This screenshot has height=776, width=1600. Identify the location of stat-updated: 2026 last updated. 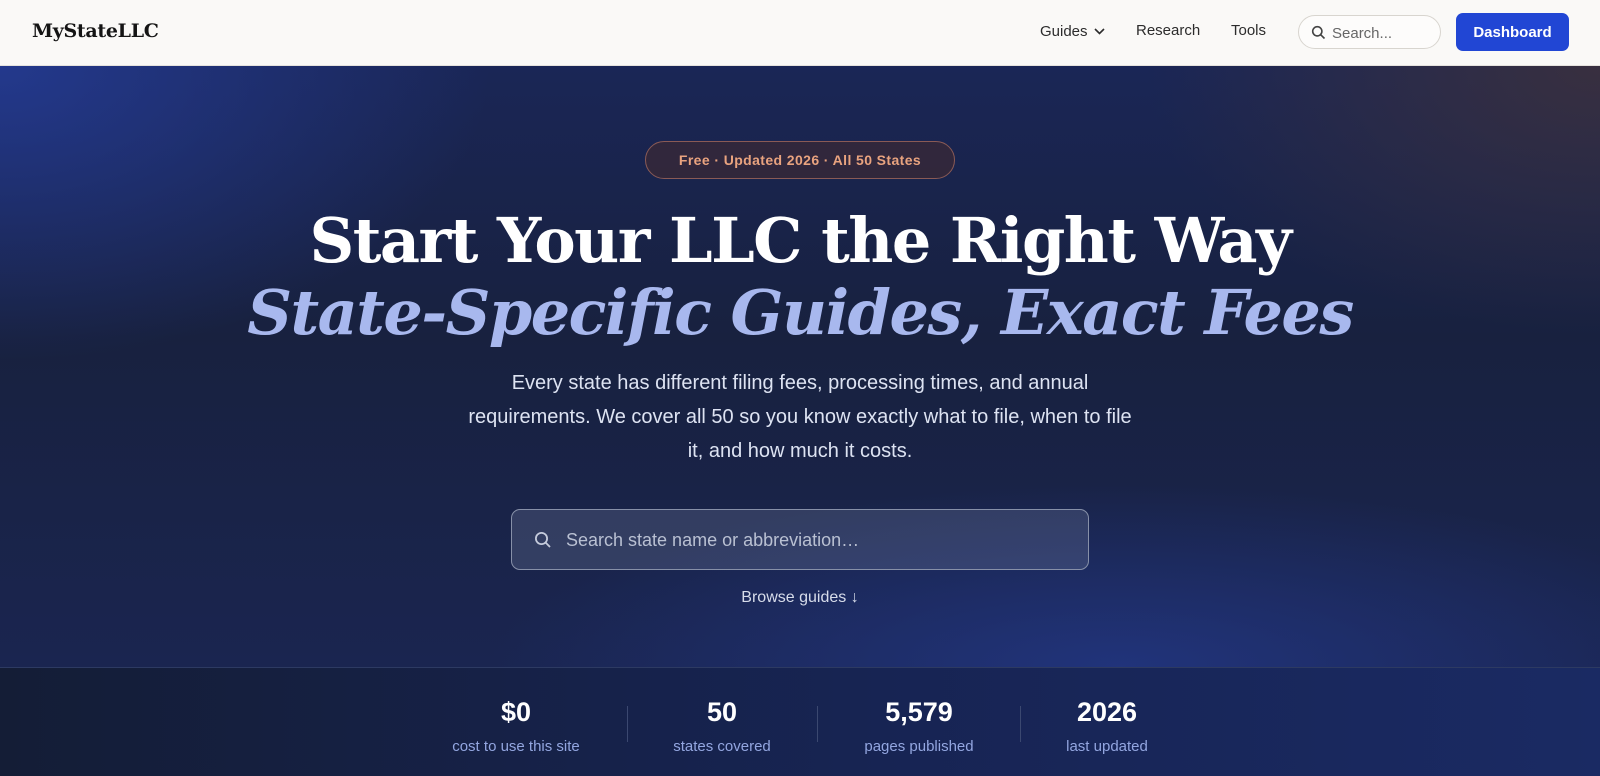
(1107, 725).